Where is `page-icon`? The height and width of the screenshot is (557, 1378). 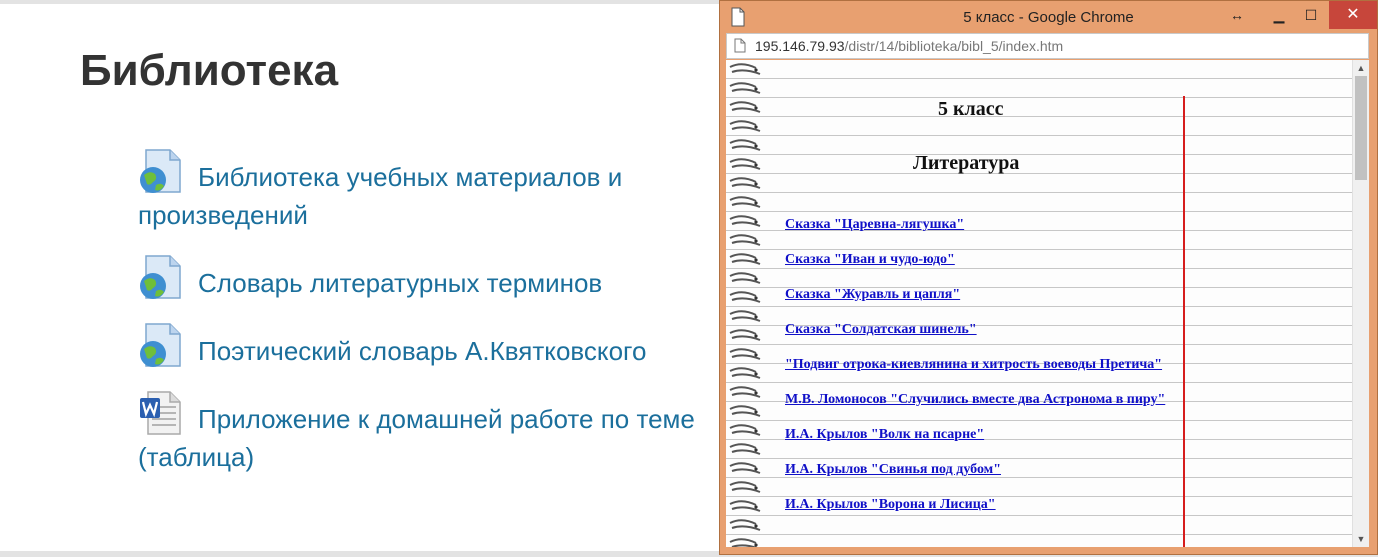
page-icon is located at coordinates (740, 45).